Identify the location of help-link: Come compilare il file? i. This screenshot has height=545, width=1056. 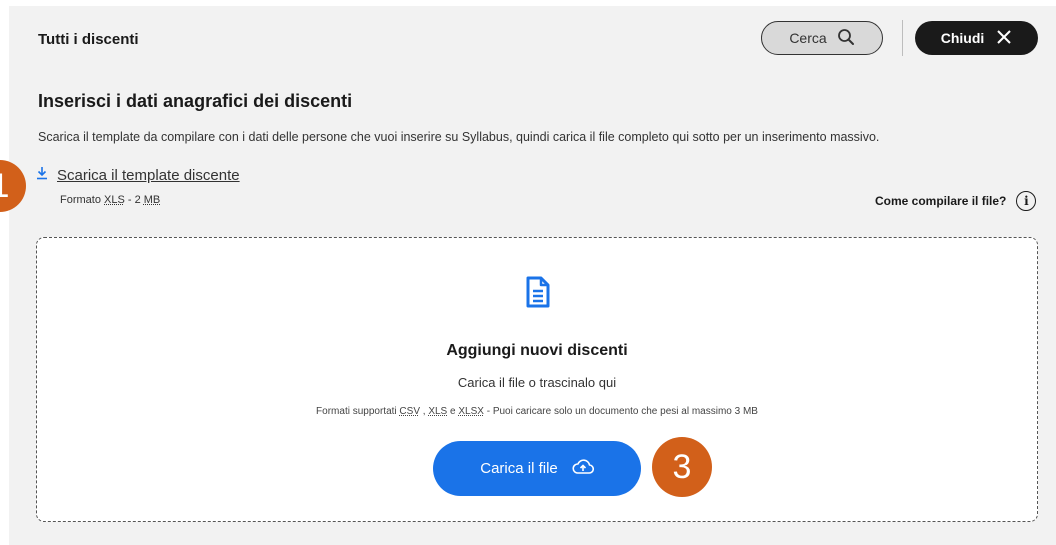
(956, 201).